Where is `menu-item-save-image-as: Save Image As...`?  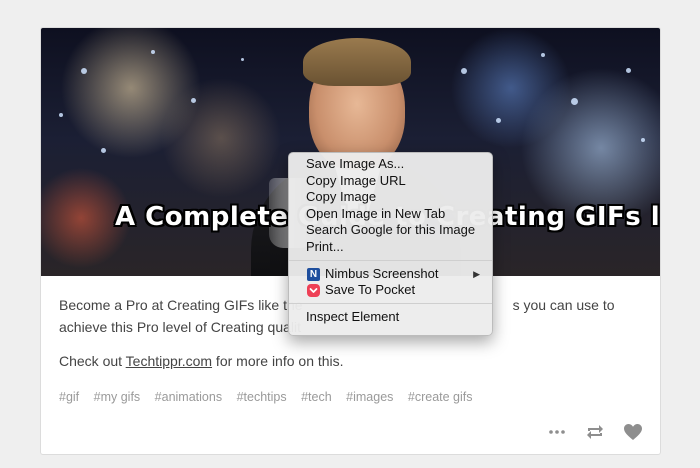
menu-item-save-image-as: Save Image As... is located at coordinates (390, 164).